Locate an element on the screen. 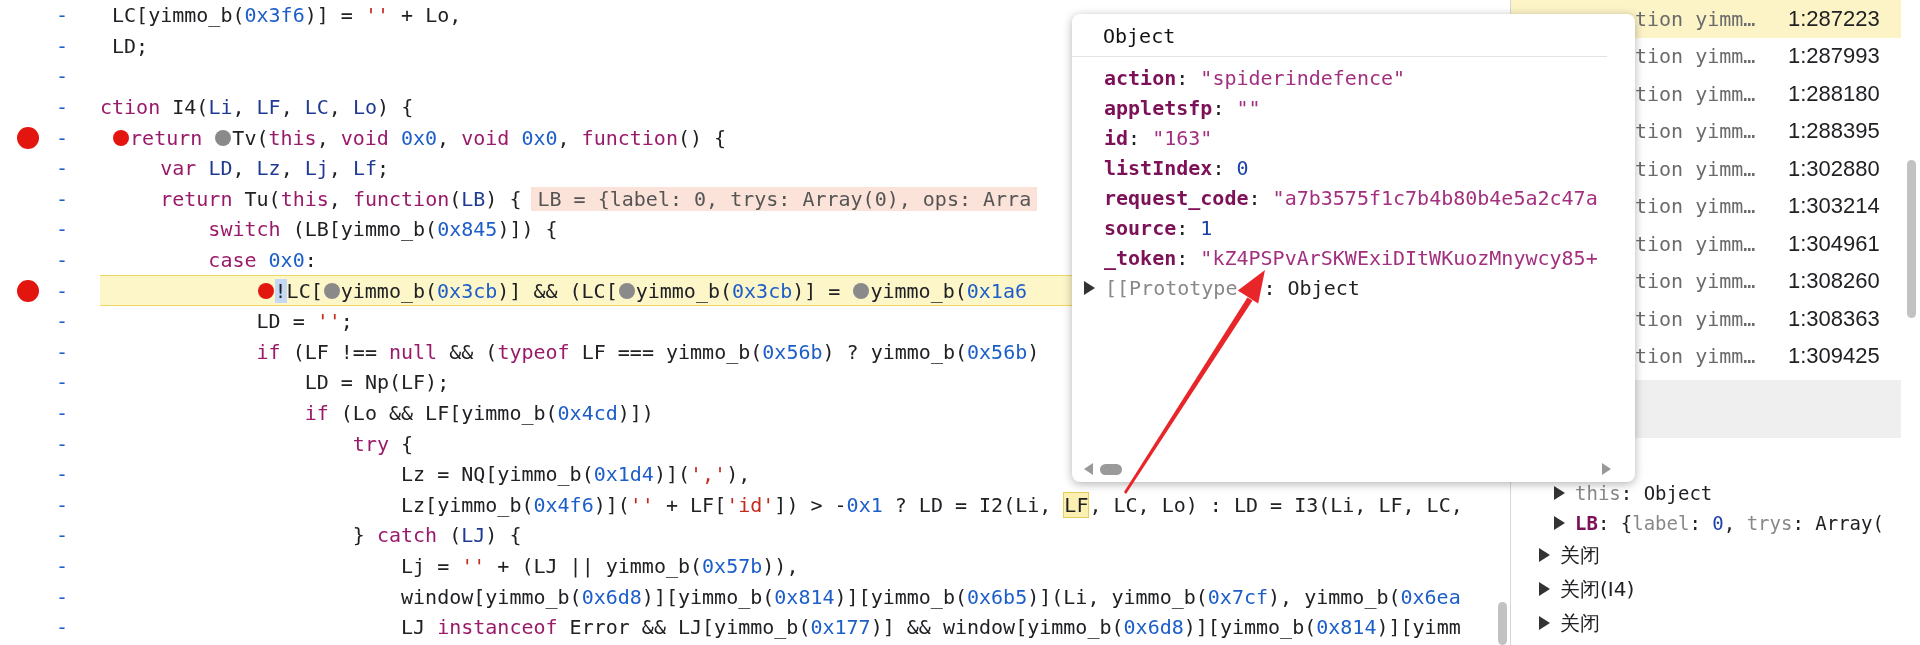 The width and height of the screenshot is (1920, 645). frame-location: 1:303214 is located at coordinates (1834, 206).